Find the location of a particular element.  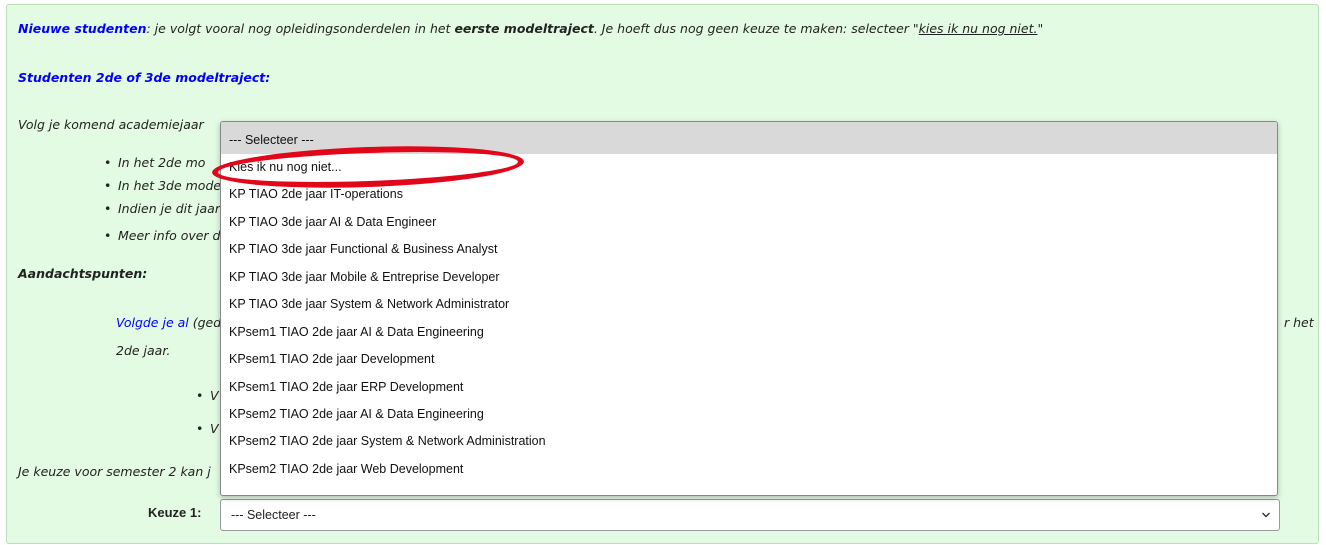

aandacht-paragraph-end: r het is located at coordinates (1299, 322).